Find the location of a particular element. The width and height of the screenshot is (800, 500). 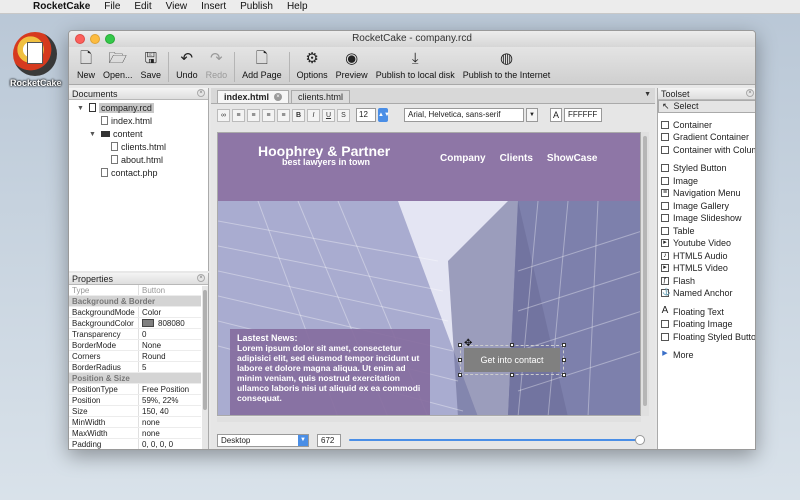

property-row: BorderMode None is located at coordinates (135, 345).